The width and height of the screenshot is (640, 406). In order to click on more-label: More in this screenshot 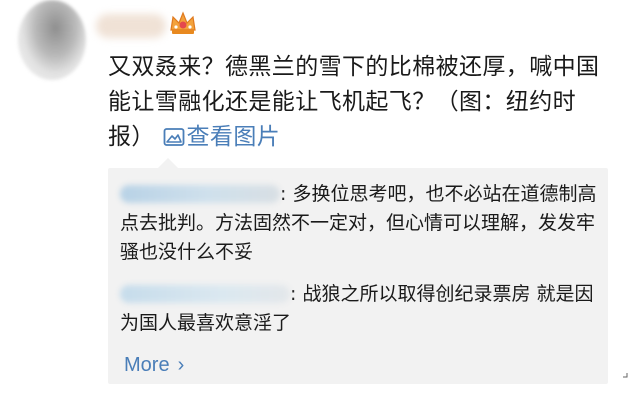, I will do `click(147, 365)`.